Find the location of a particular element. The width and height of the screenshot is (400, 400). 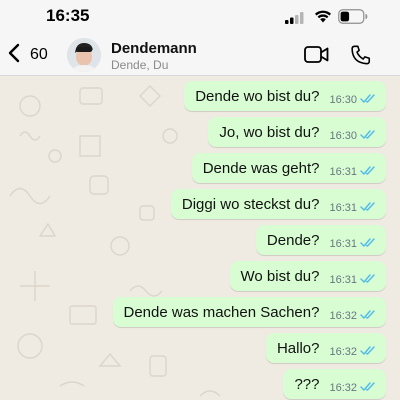

chevron-left-icon is located at coordinates (14, 55).